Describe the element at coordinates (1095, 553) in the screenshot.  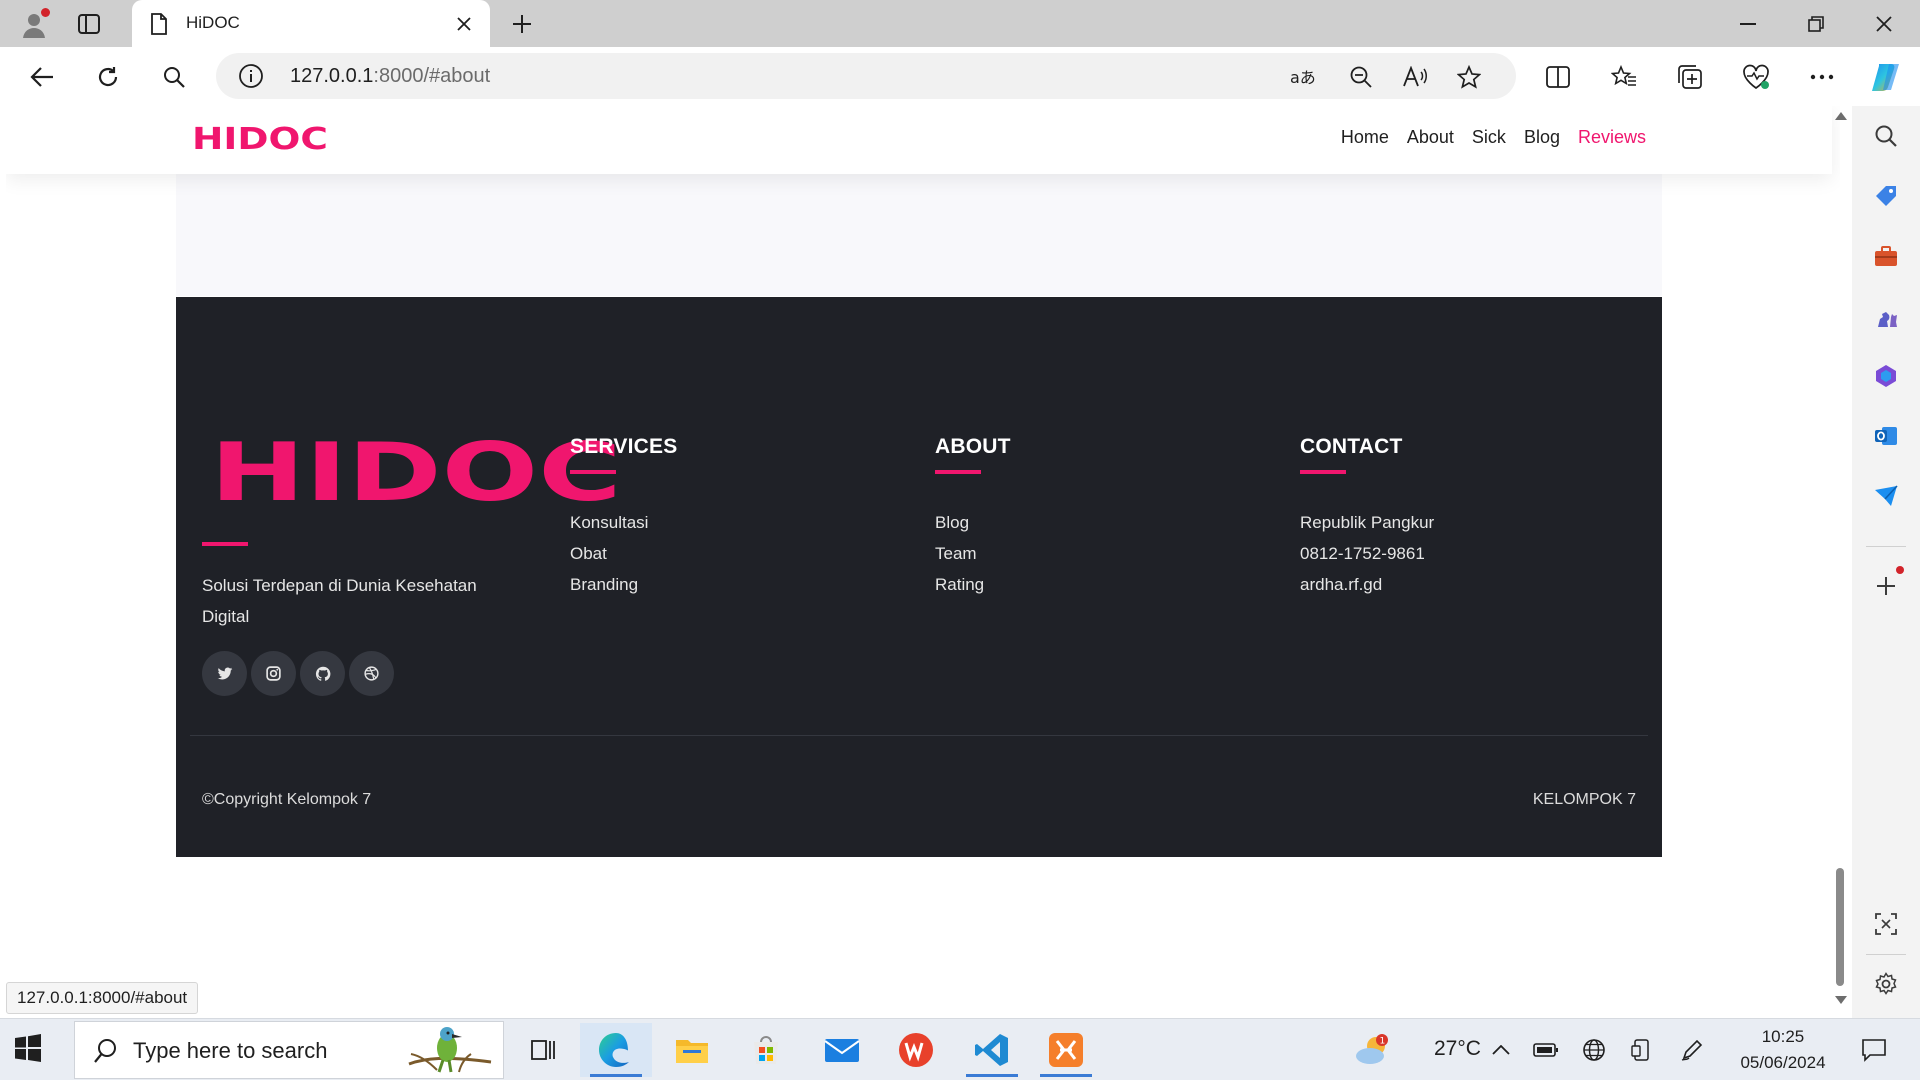
I see `footer-link: Team` at that location.